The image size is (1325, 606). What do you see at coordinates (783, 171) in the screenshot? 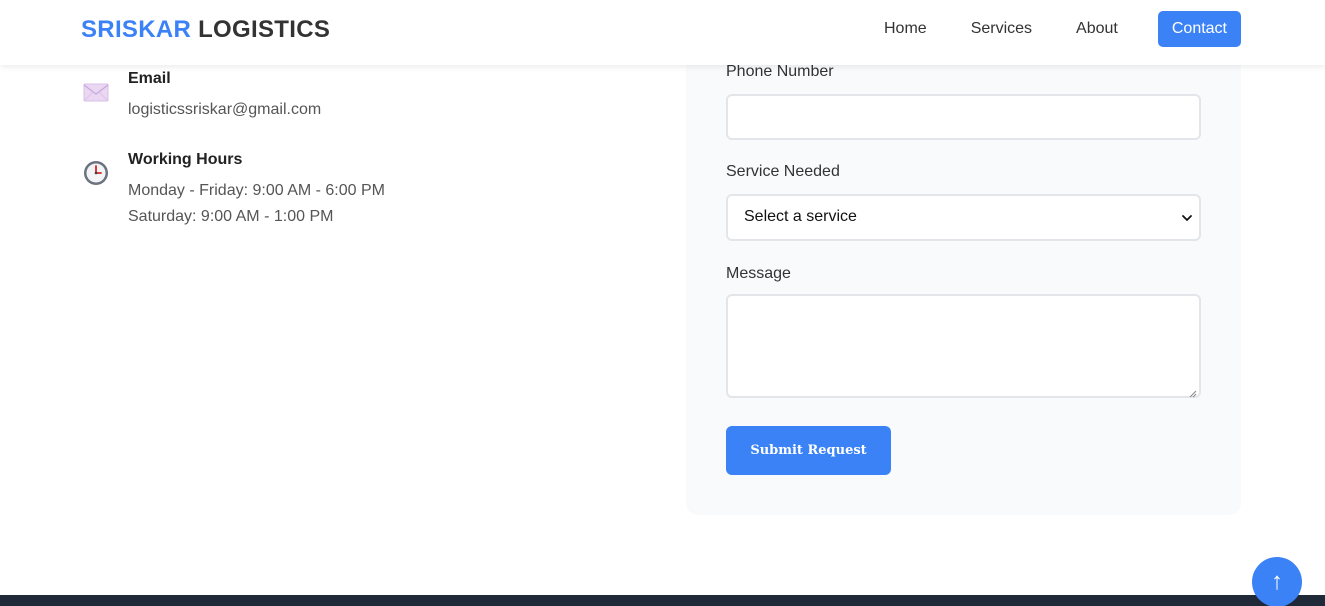
I see `service-label: Service Needed` at bounding box center [783, 171].